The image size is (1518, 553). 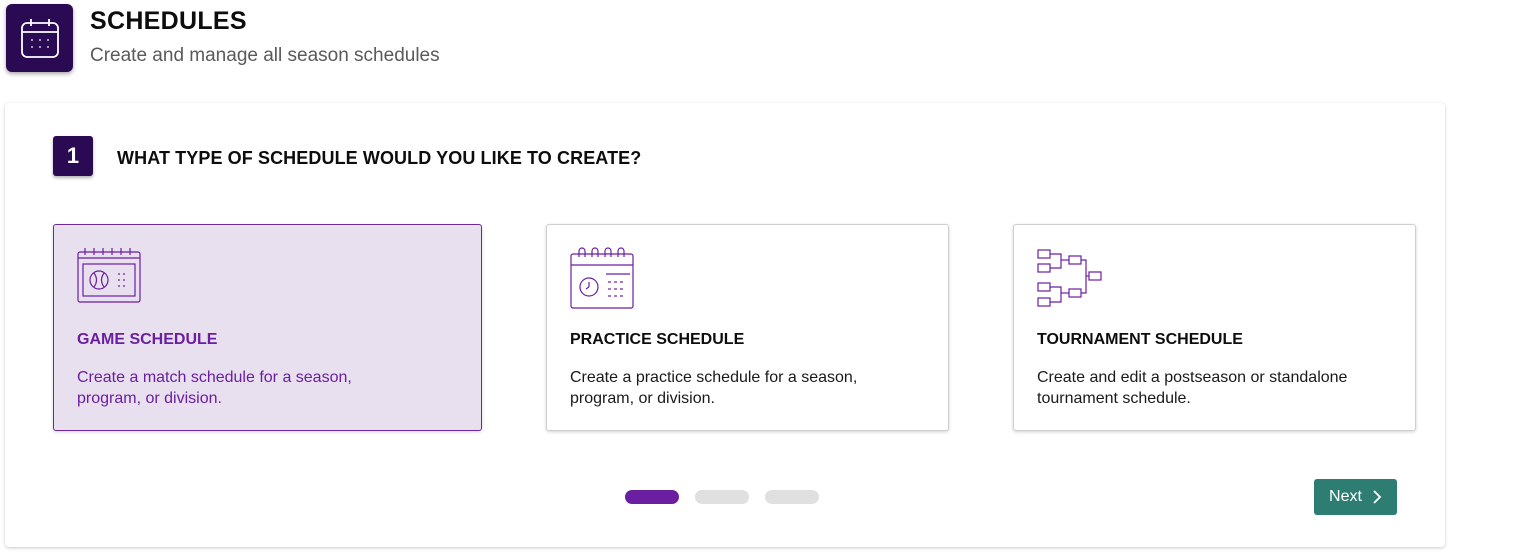 What do you see at coordinates (1377, 497) in the screenshot?
I see `chevron-right-icon` at bounding box center [1377, 497].